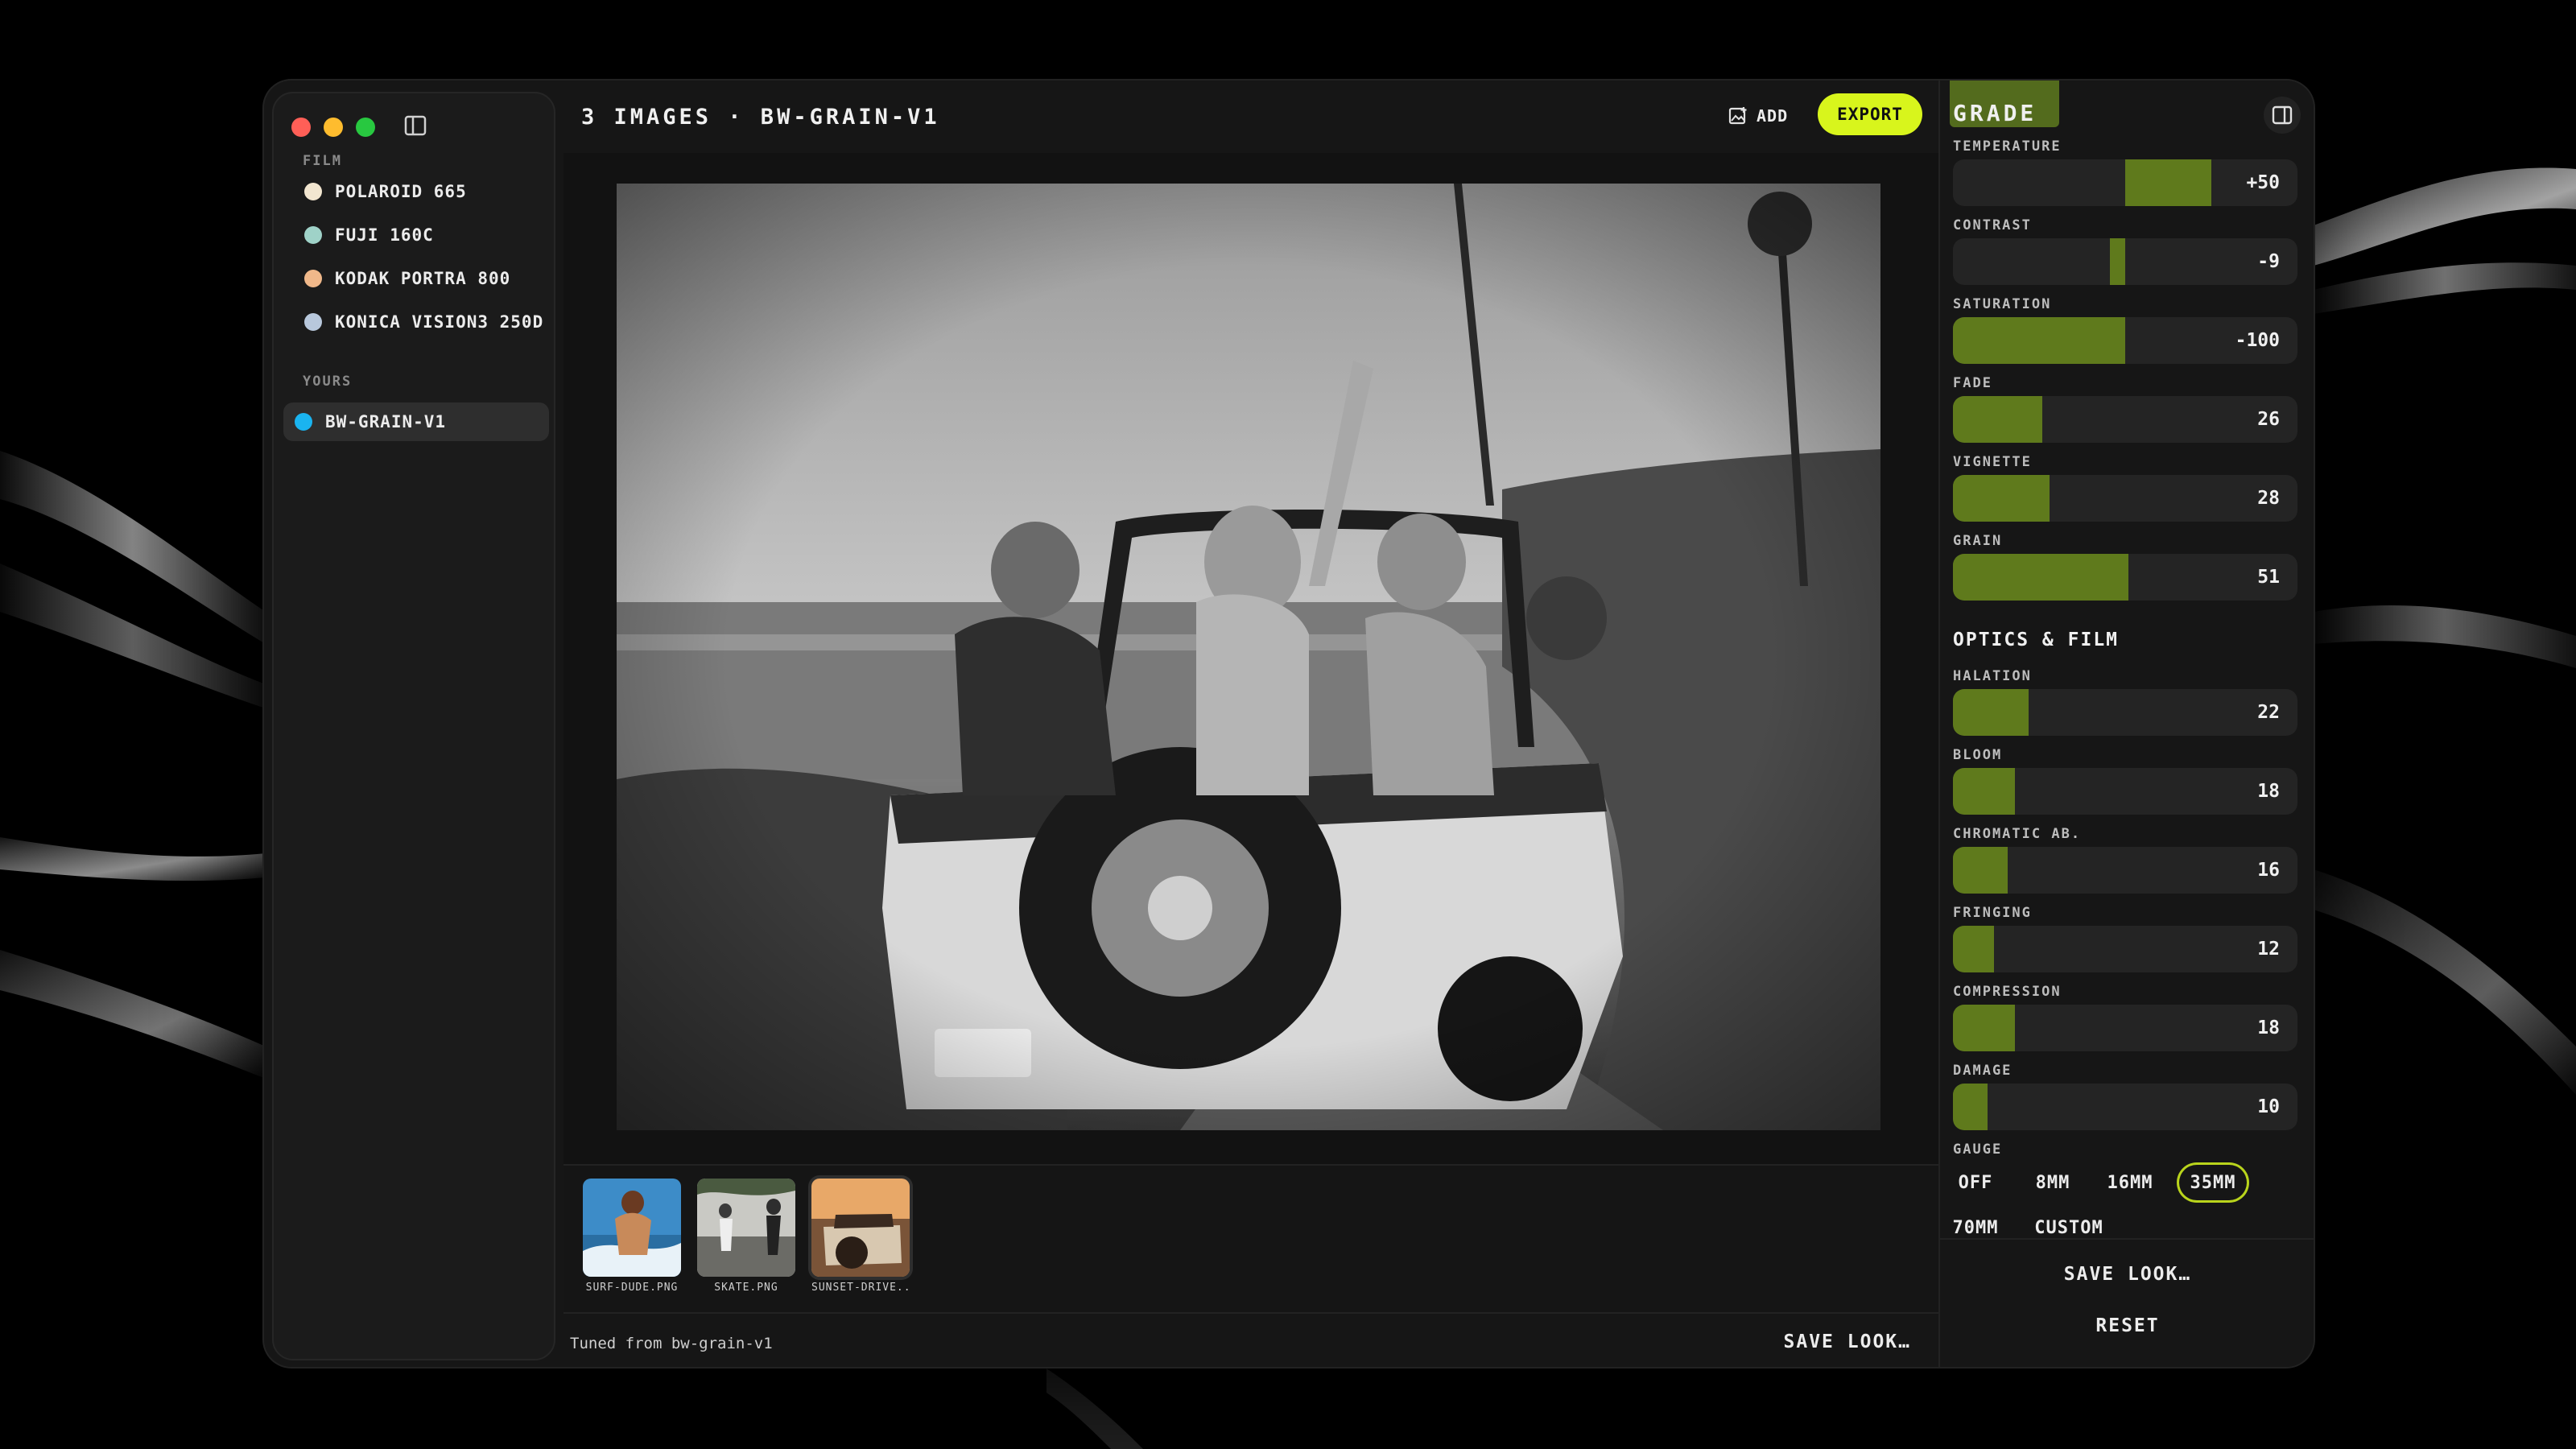  Describe the element at coordinates (2268, 712) in the screenshot. I see `halation-value: 22` at that location.